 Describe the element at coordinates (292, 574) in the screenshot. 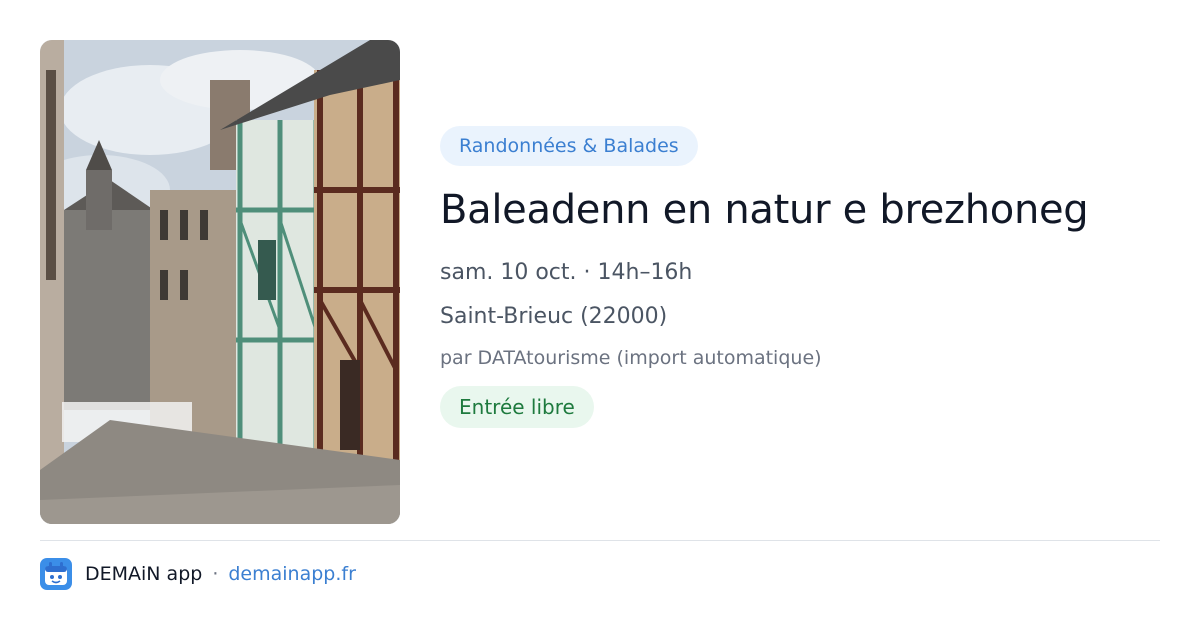

I see `site-link: demainapp.fr` at that location.